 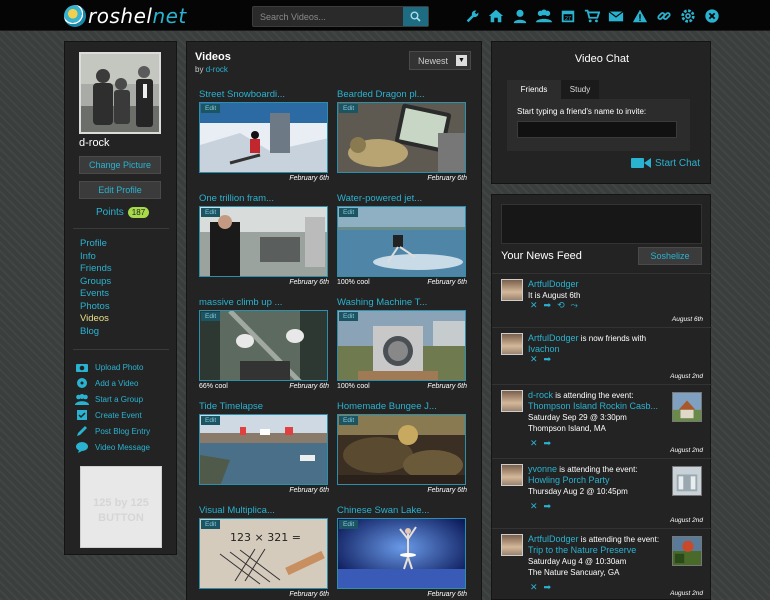 What do you see at coordinates (325, 16) in the screenshot?
I see `search-input` at bounding box center [325, 16].